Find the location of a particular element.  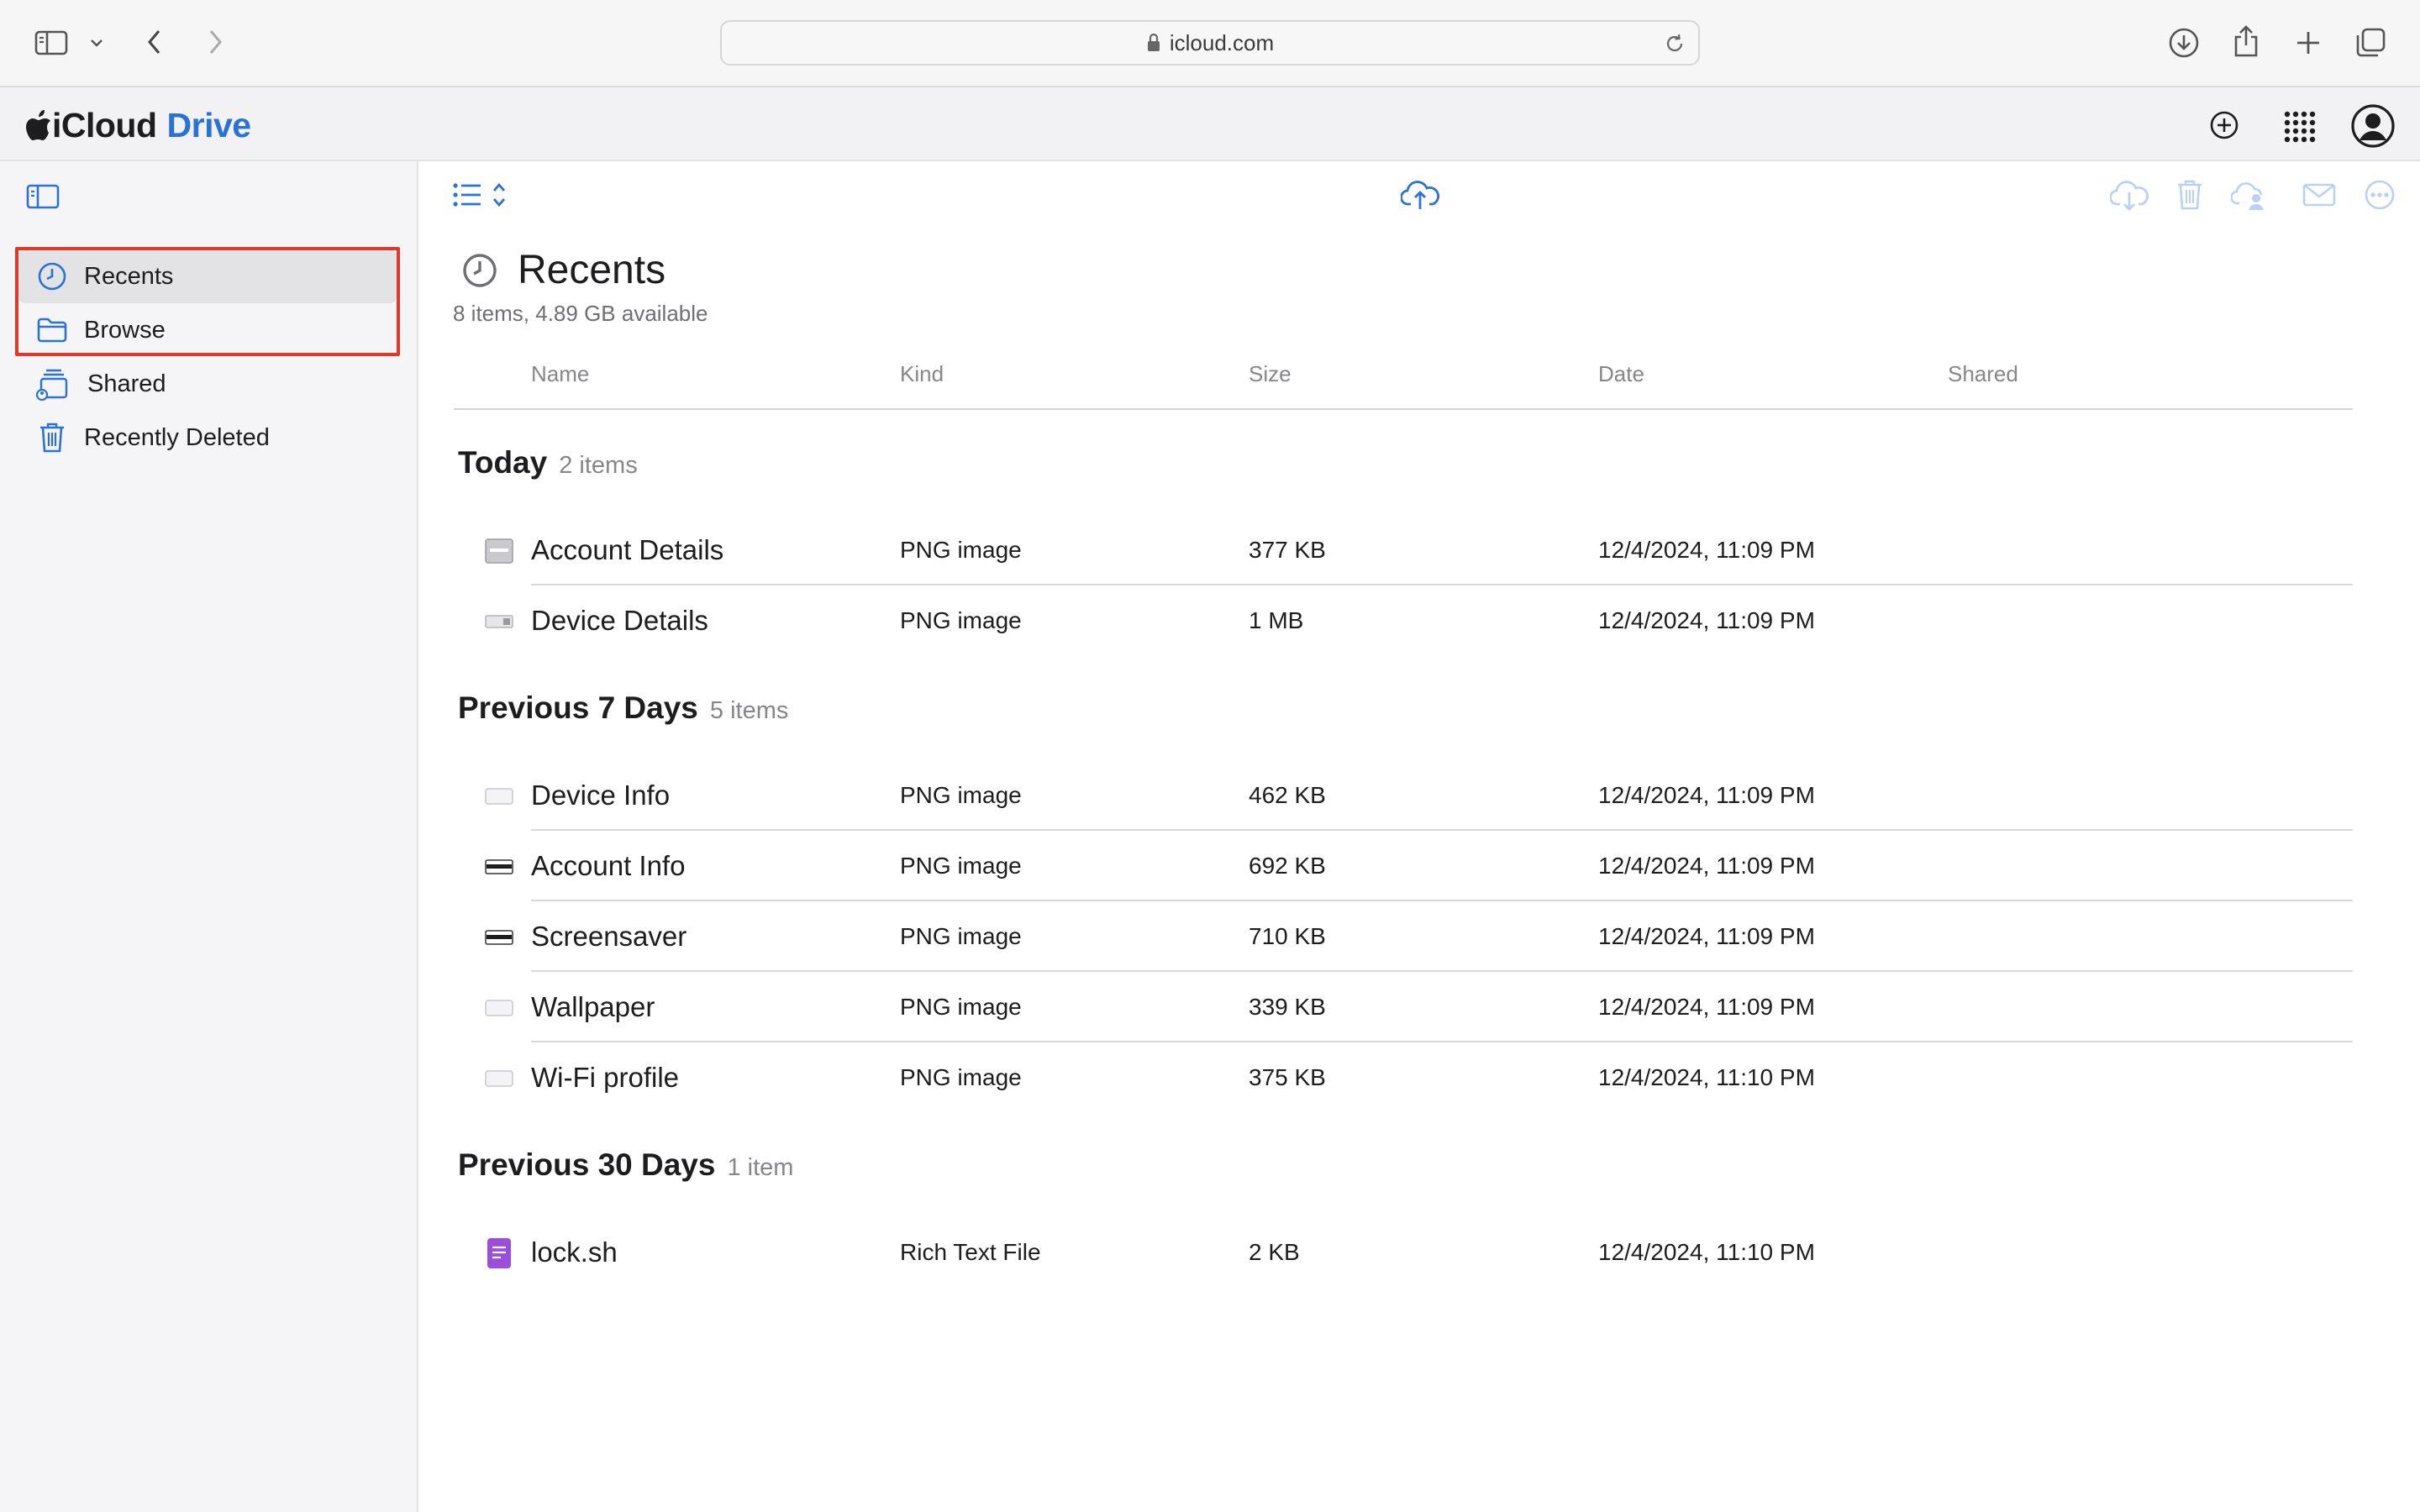

group-header-today: Today 2 items is located at coordinates (548, 462).